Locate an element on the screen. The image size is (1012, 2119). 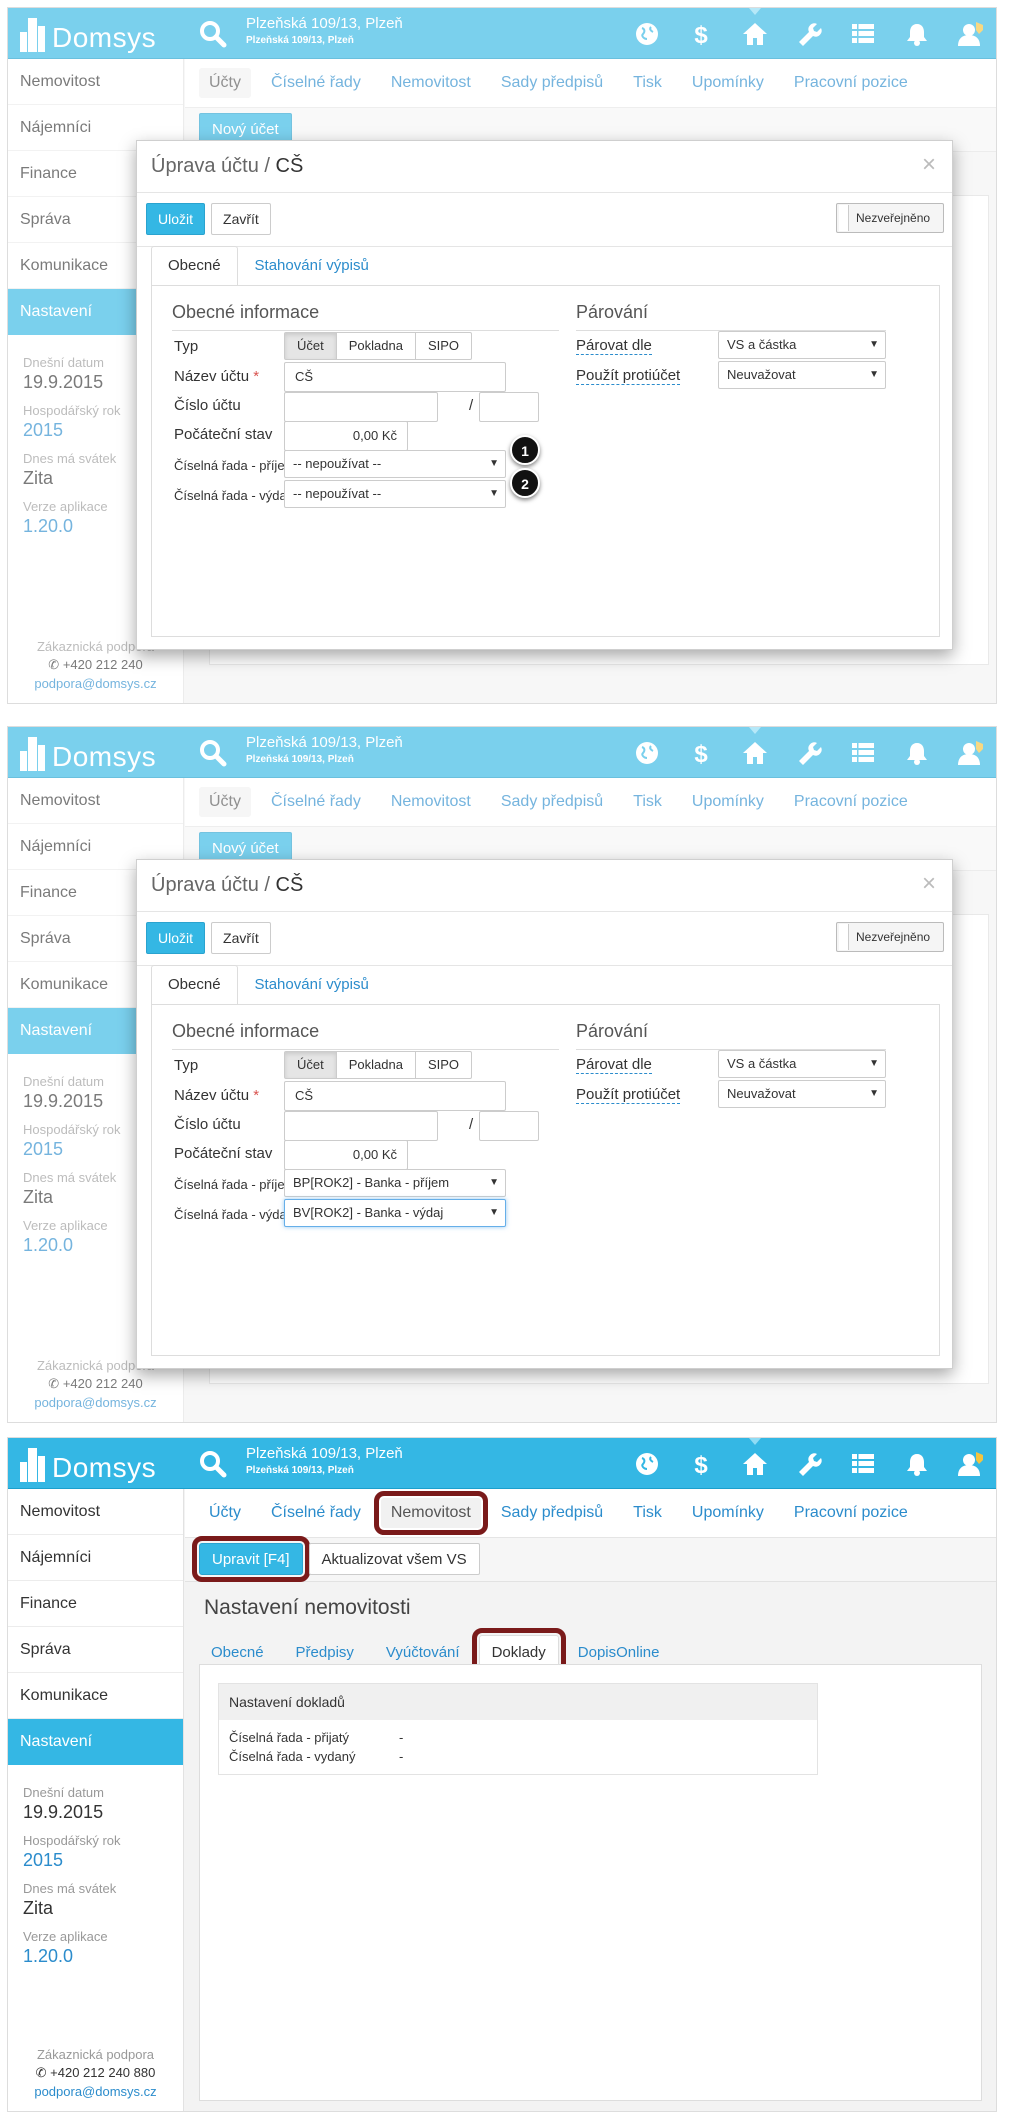
version-value: 1.20.0 is located at coordinates (103, 1956).